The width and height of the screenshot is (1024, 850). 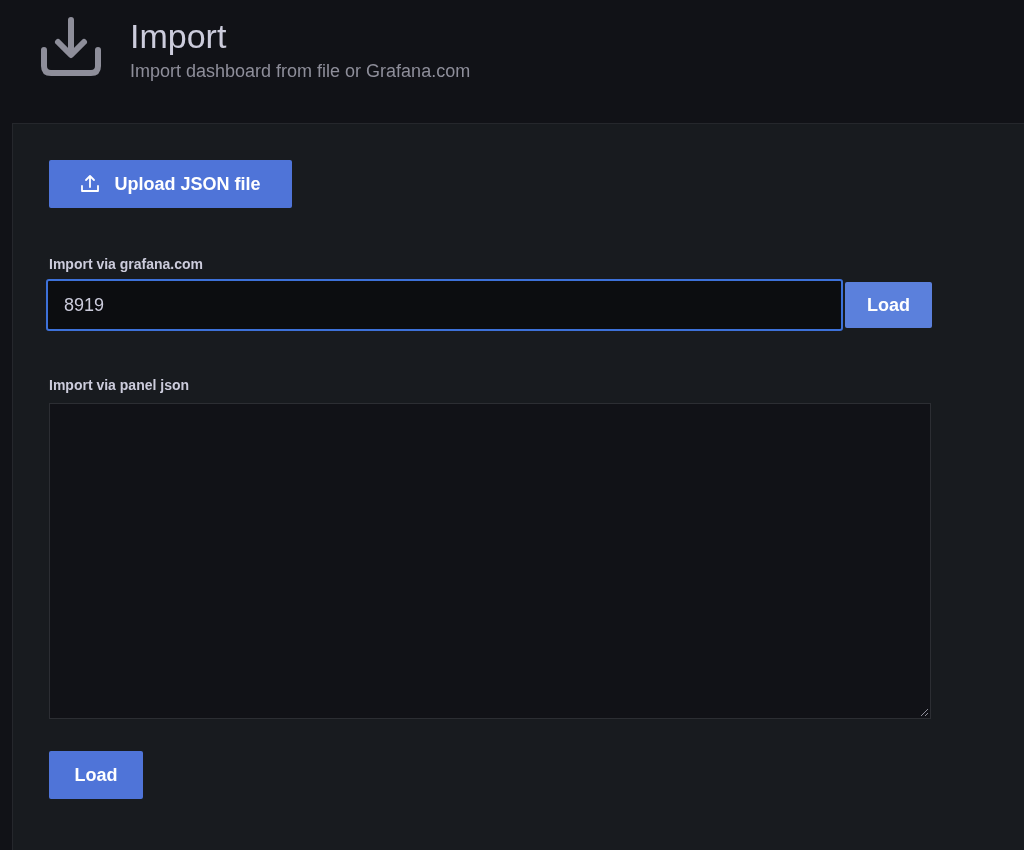 What do you see at coordinates (71, 46) in the screenshot?
I see `download-icon` at bounding box center [71, 46].